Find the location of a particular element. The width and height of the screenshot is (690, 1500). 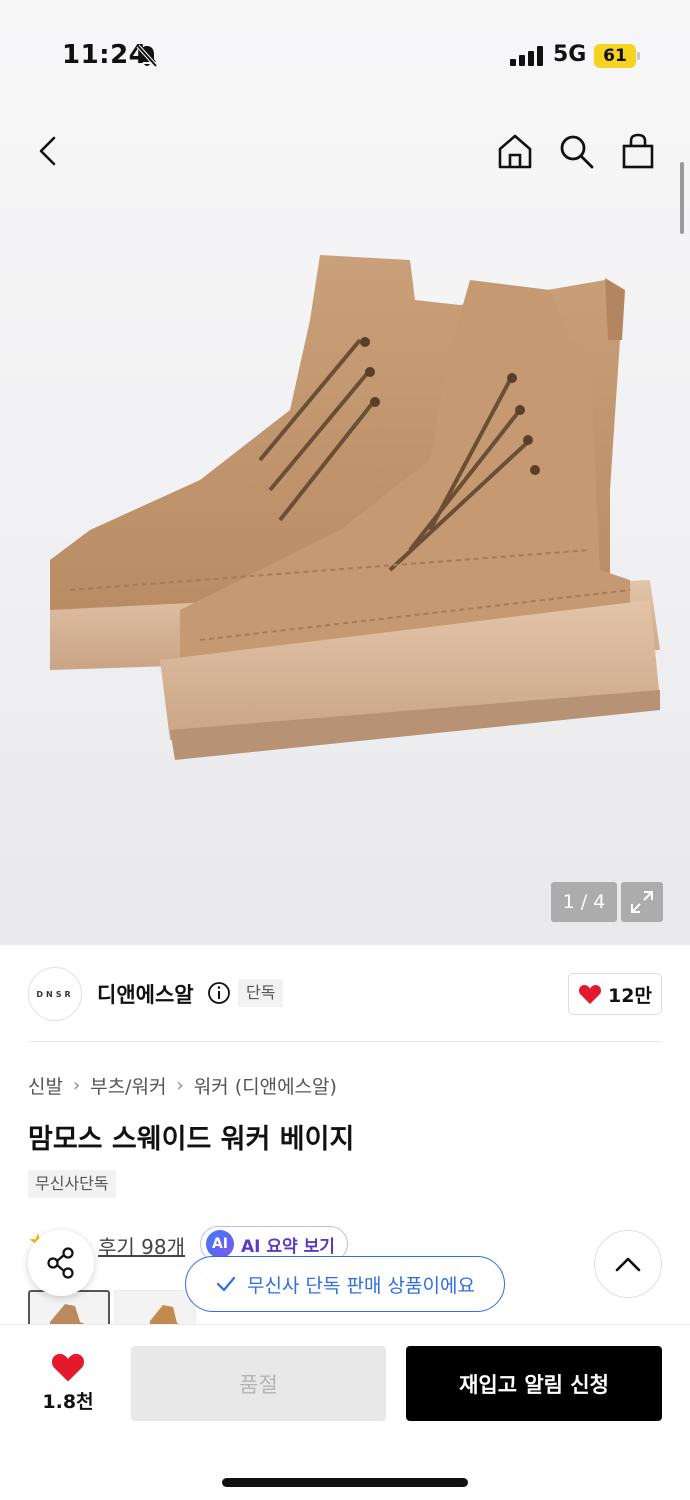

status-bar: 11:24 5G 61 is located at coordinates (345, 55).